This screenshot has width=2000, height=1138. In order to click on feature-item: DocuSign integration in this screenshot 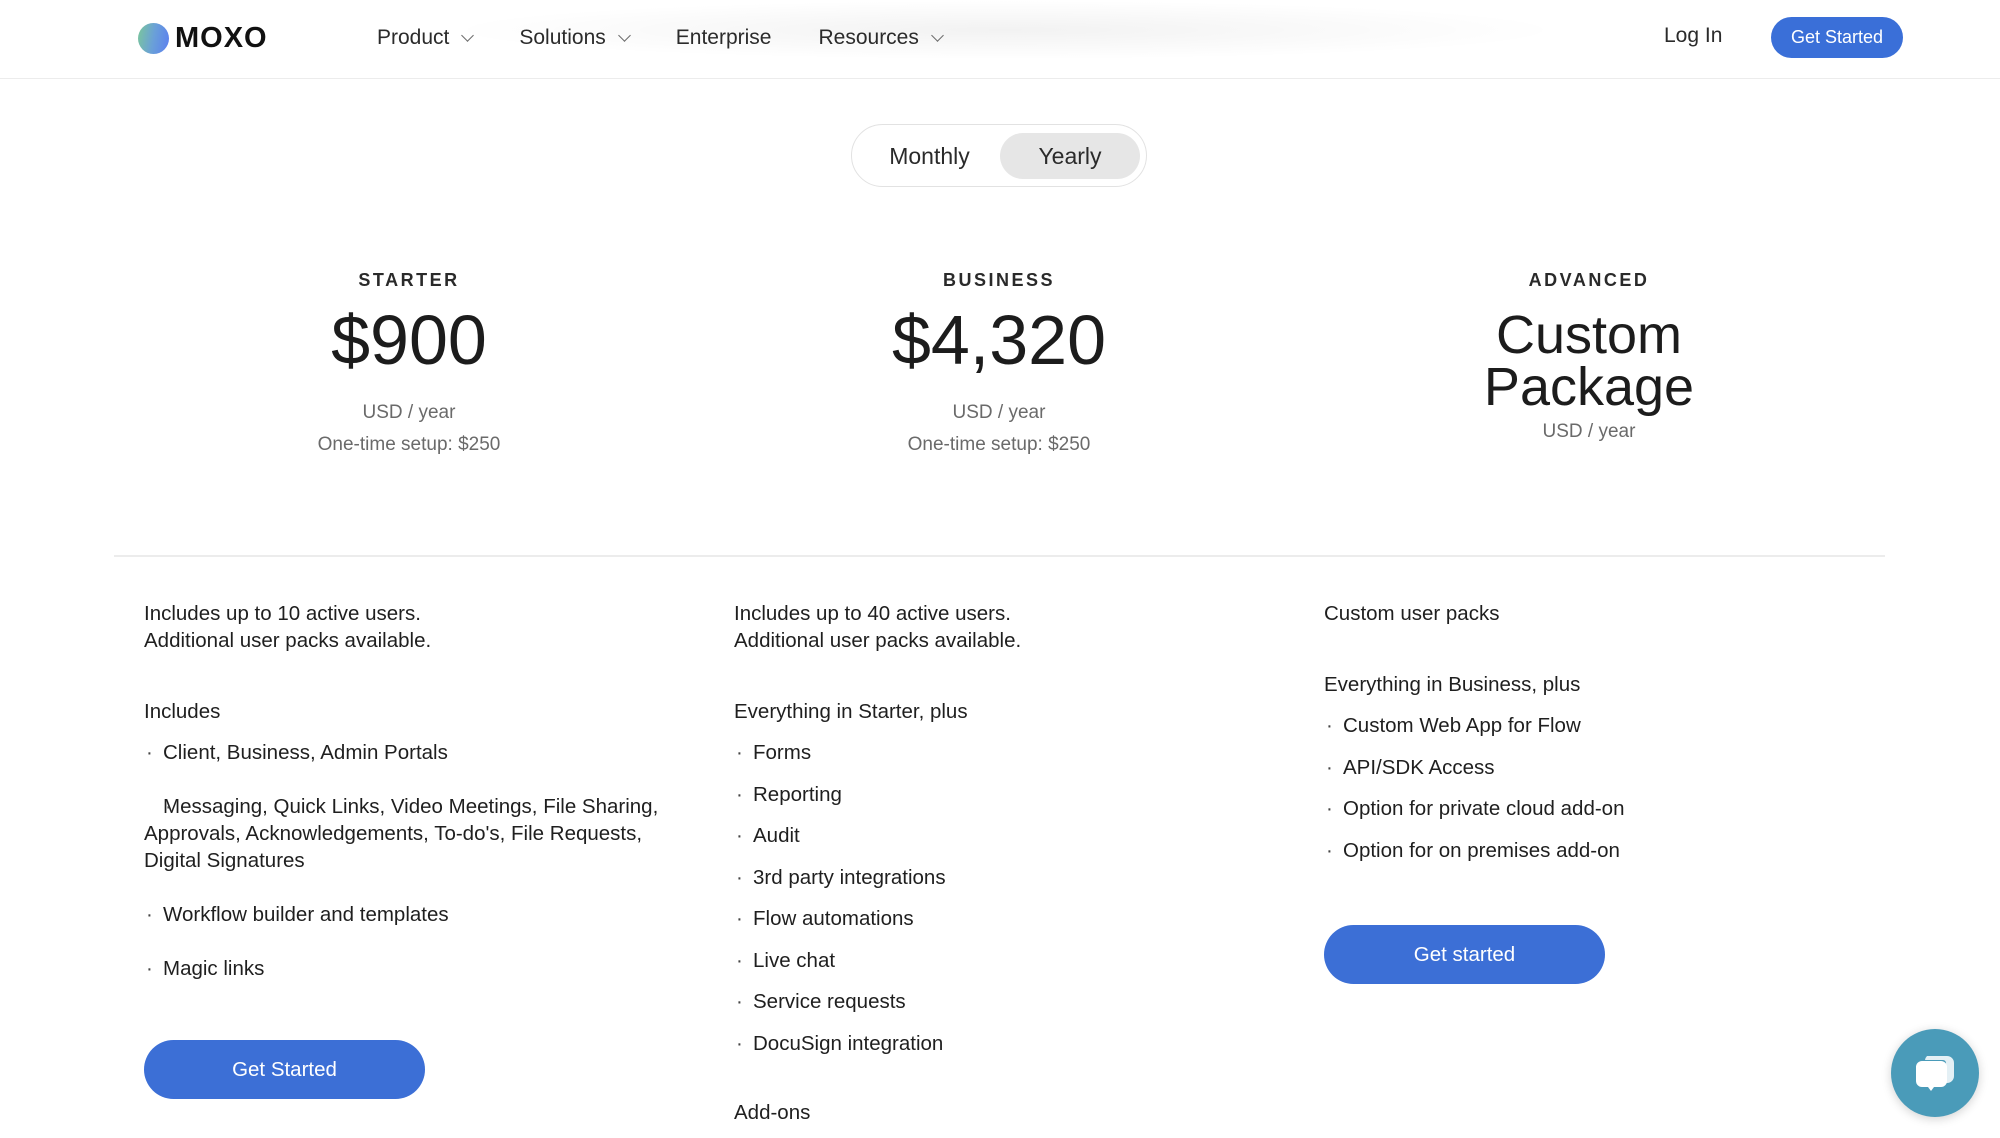, I will do `click(999, 1043)`.